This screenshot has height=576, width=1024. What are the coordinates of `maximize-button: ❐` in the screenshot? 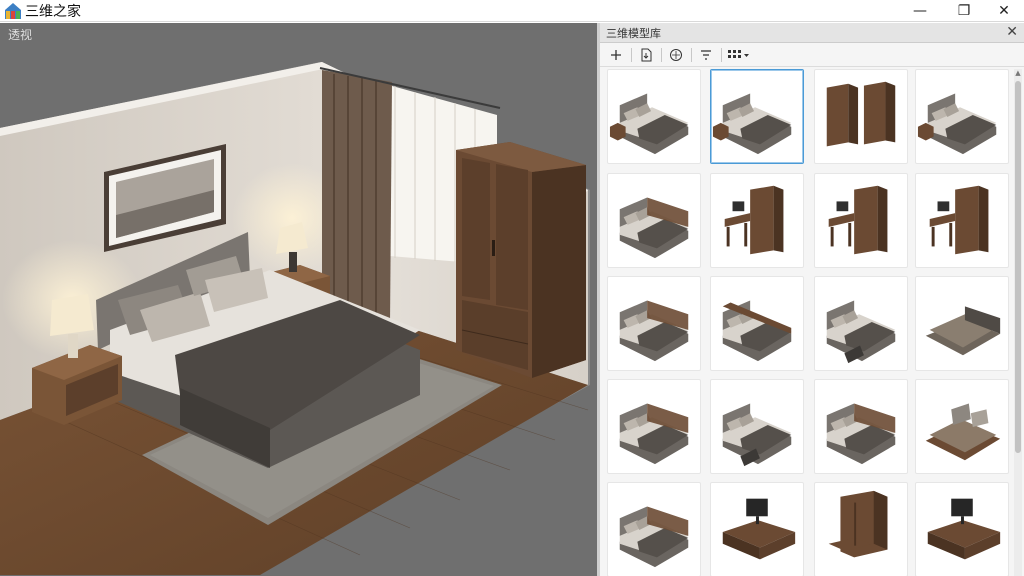 It's located at (964, 11).